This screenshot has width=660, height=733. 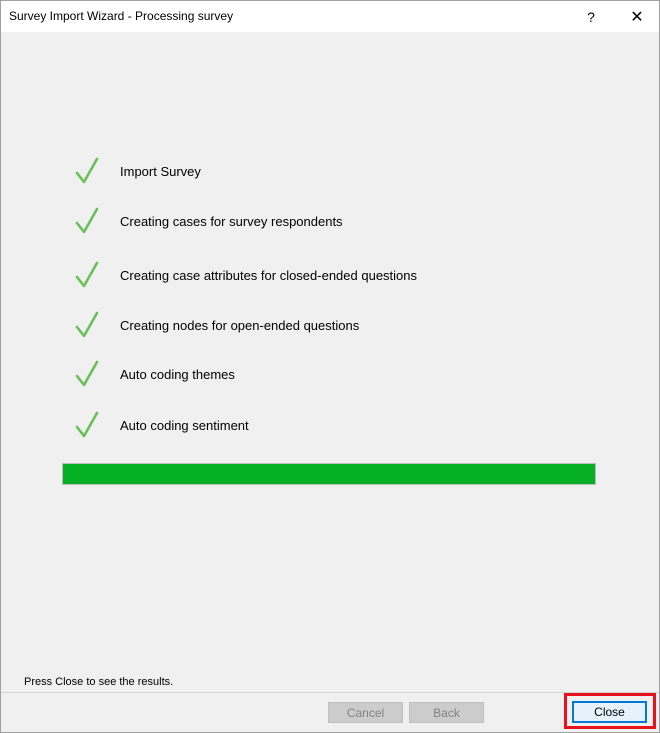 I want to click on step-import-survey: Import Survey, so click(x=335, y=173).